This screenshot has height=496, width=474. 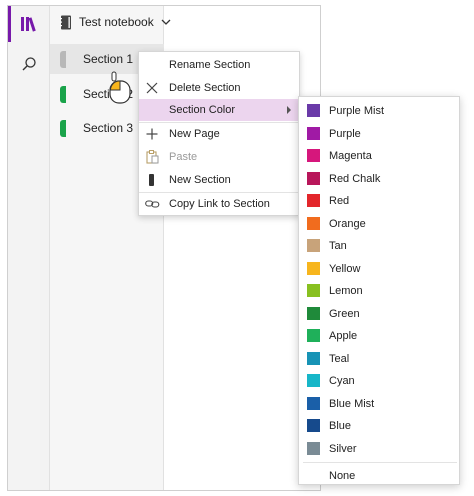 I want to click on menu-item-label: Copy Link to Section, so click(x=219, y=204).